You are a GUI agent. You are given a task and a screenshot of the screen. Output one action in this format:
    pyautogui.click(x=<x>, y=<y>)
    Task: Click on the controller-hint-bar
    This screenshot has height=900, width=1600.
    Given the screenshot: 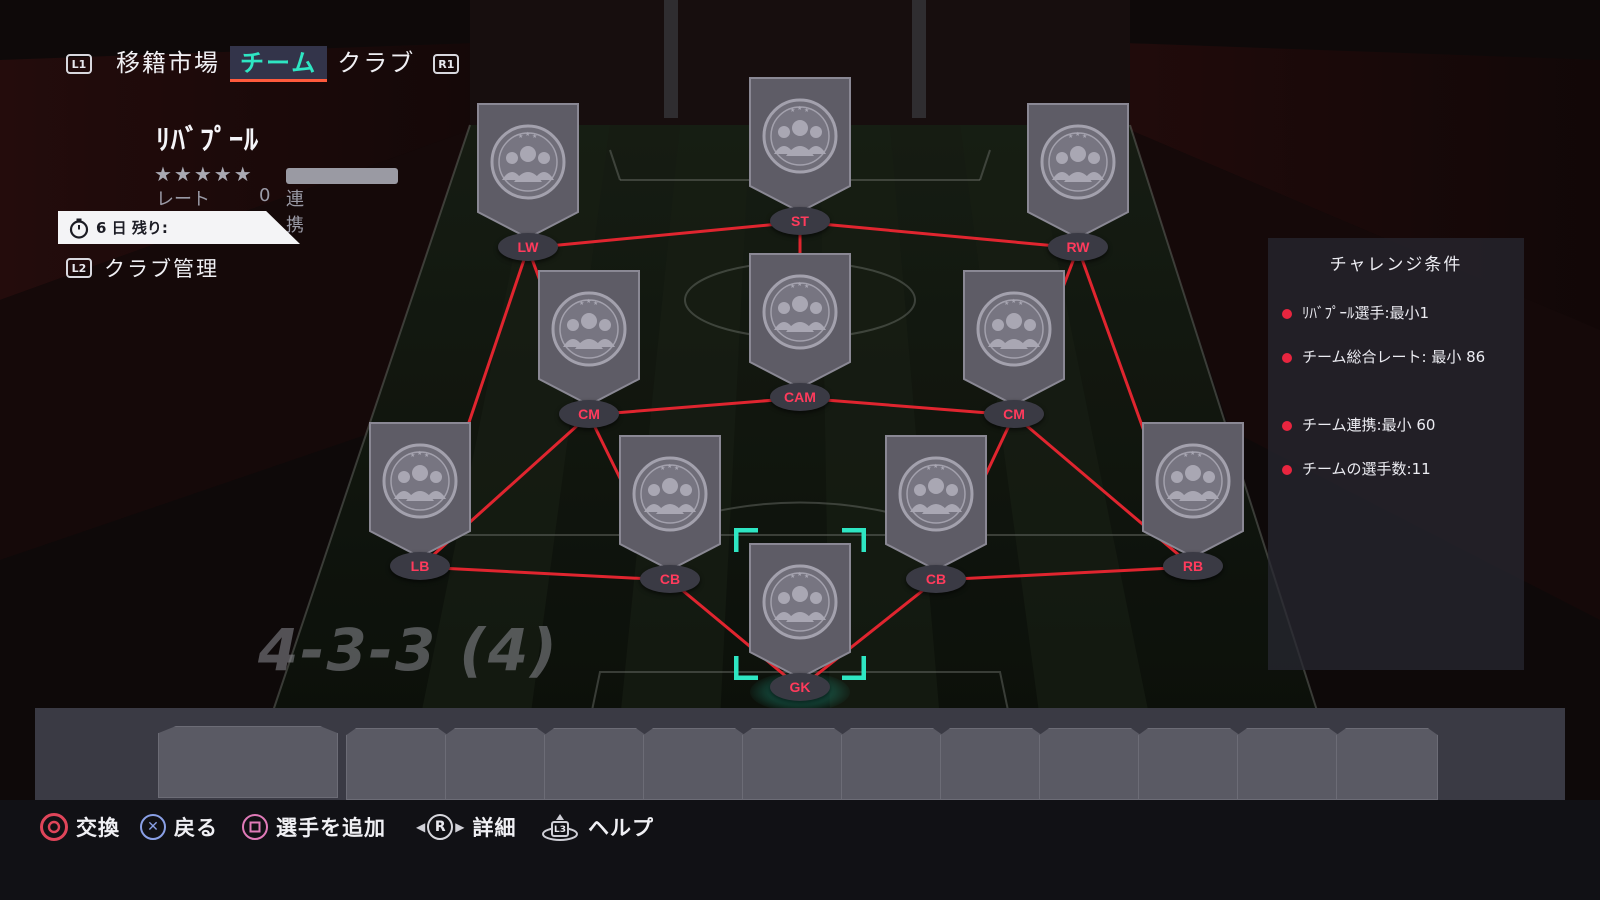 What is the action you would take?
    pyautogui.click(x=800, y=850)
    